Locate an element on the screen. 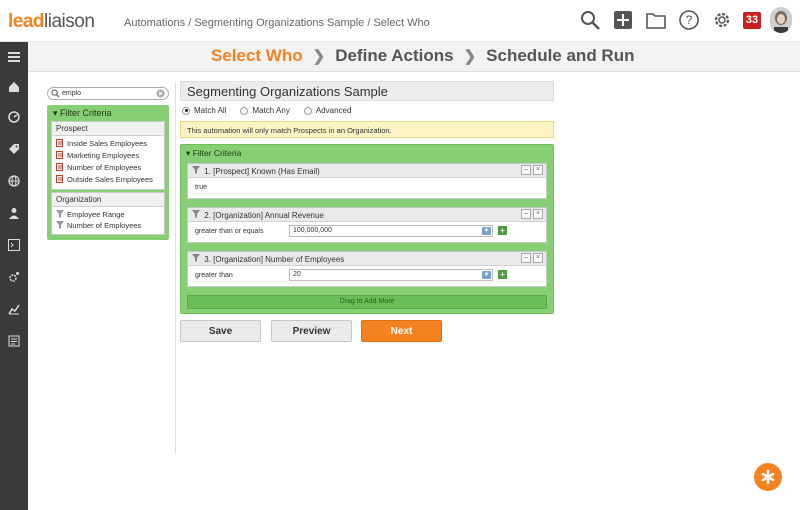 The height and width of the screenshot is (510, 800). filter-criteria-title: Filter Criteria is located at coordinates (217, 153).